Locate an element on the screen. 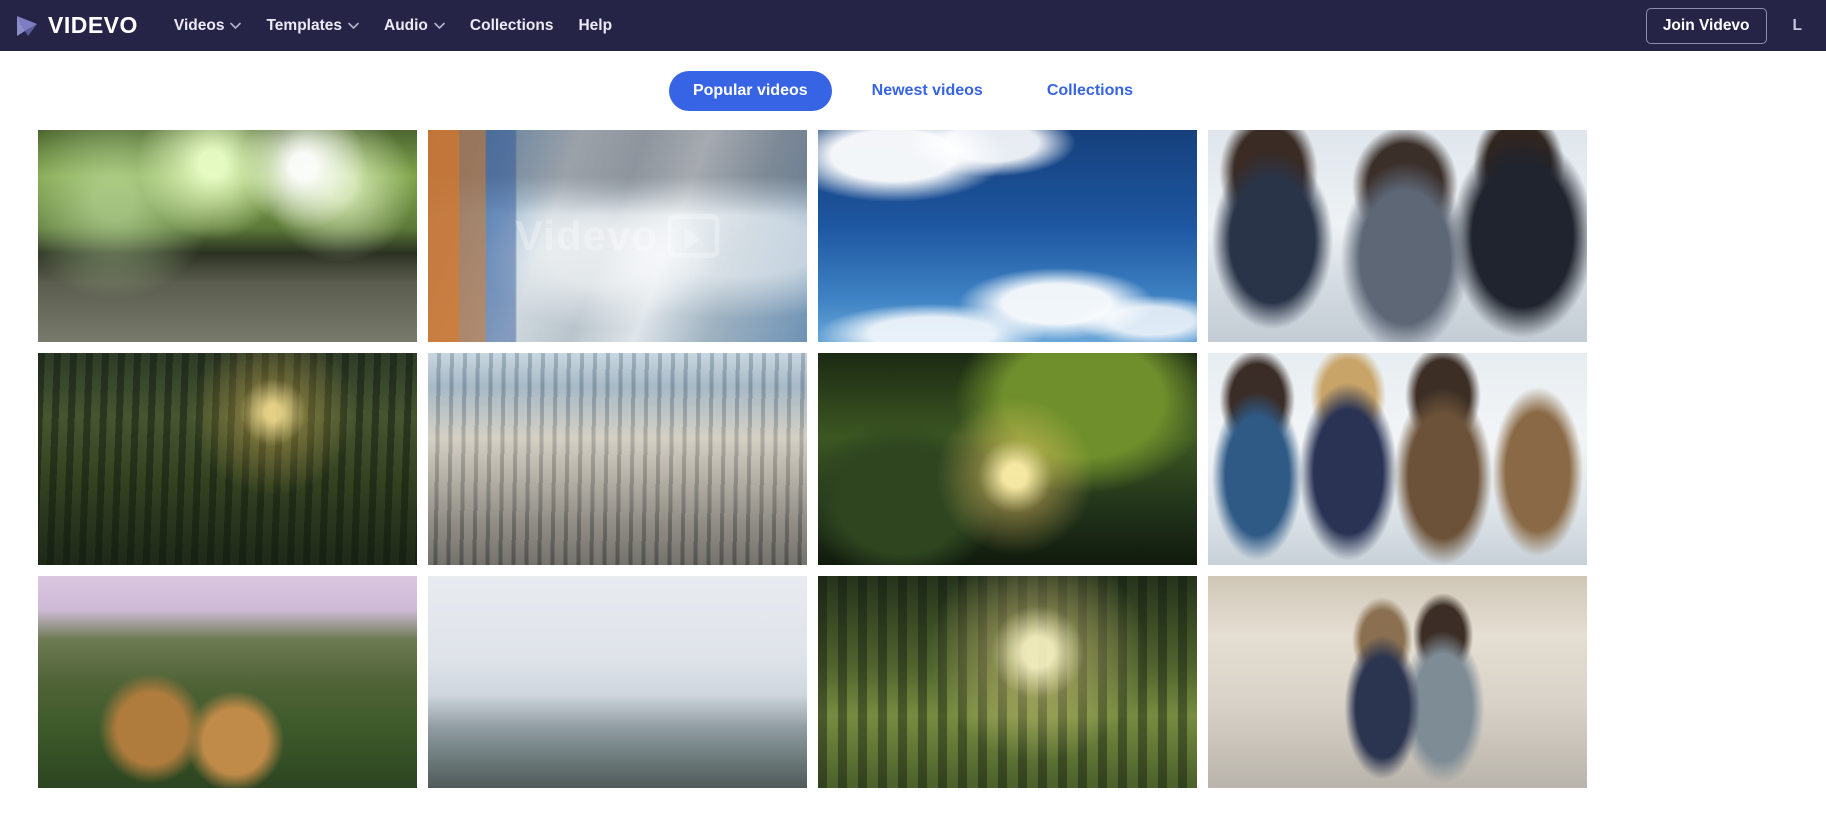 Image resolution: width=1826 pixels, height=831 pixels. video-tile-business-team-at-laptop is located at coordinates (1397, 236).